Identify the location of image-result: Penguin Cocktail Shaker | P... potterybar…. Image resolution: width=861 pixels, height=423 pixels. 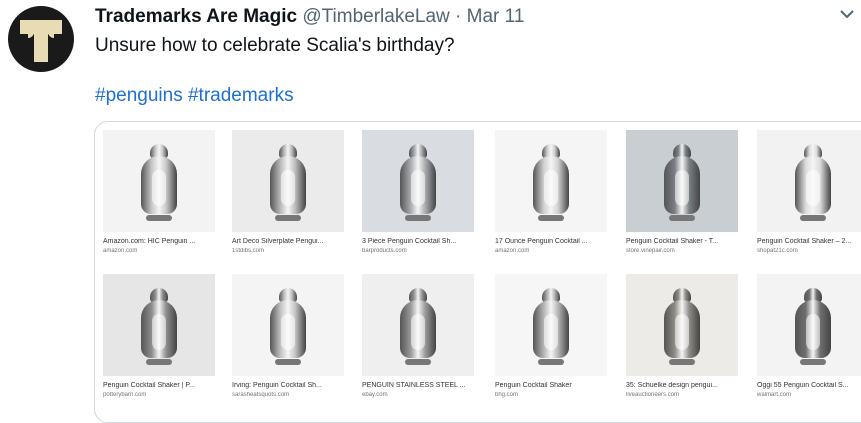
(159, 336).